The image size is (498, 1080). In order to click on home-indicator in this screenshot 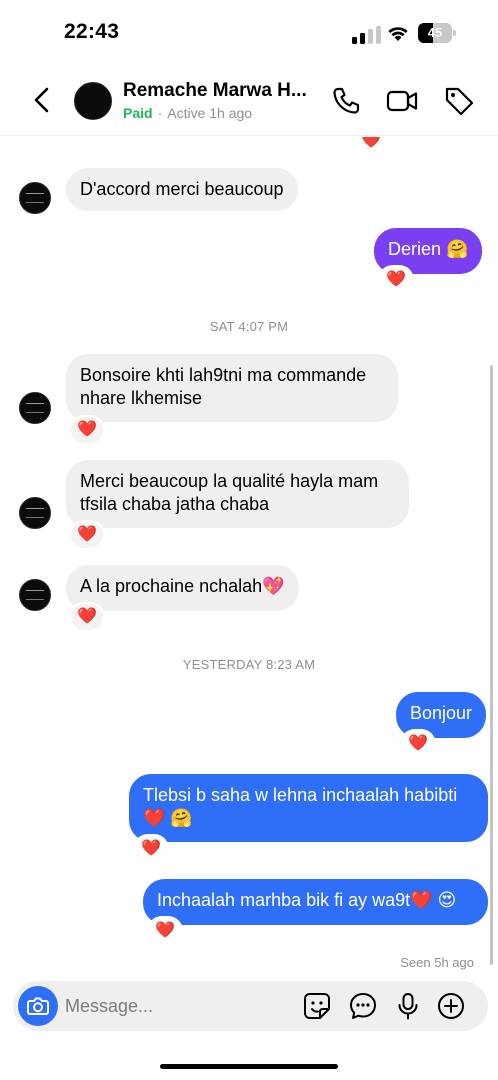, I will do `click(249, 1066)`.